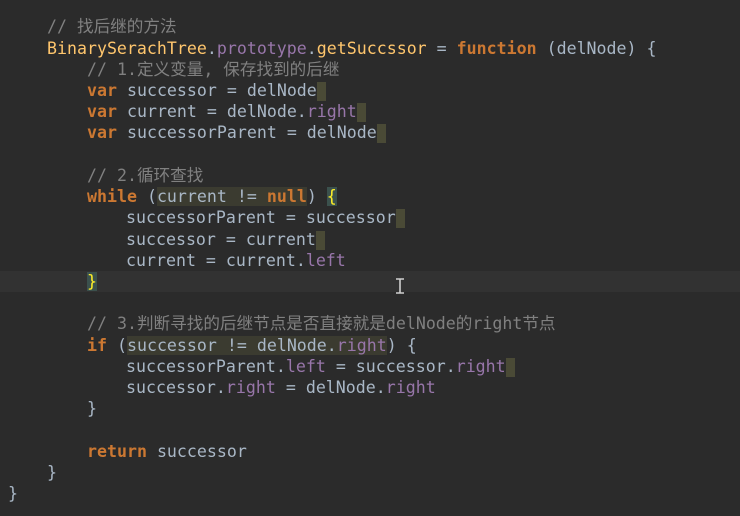 The image size is (740, 516). I want to click on code-line: if (successor != delNode.right) {, so click(252, 345).